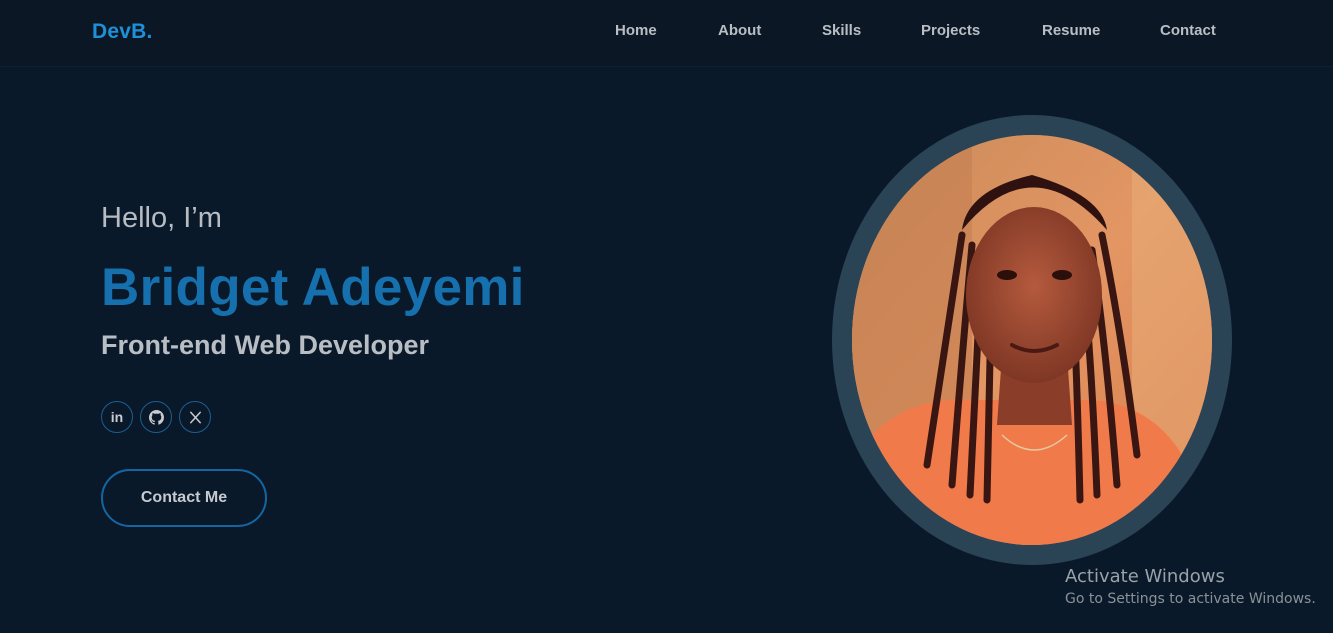 This screenshot has width=1333, height=633. I want to click on linkedin-link: in, so click(117, 417).